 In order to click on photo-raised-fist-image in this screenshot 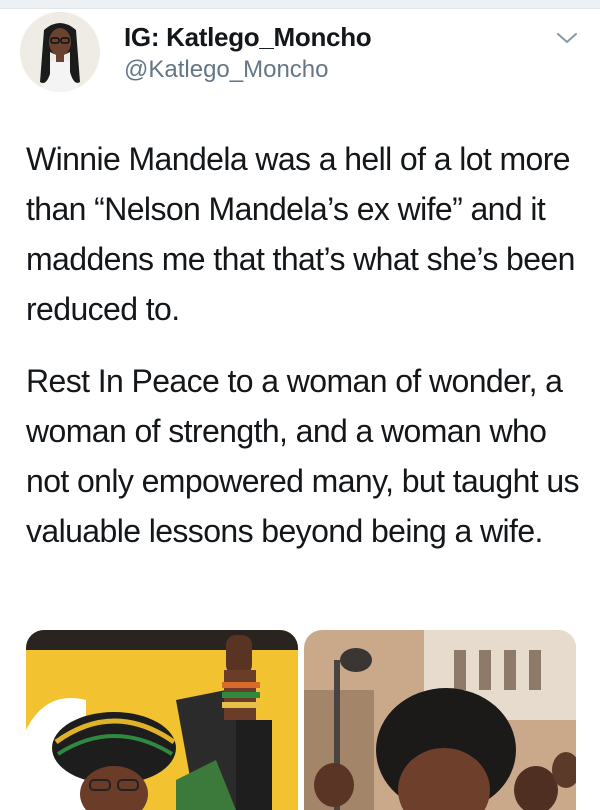, I will do `click(162, 720)`.